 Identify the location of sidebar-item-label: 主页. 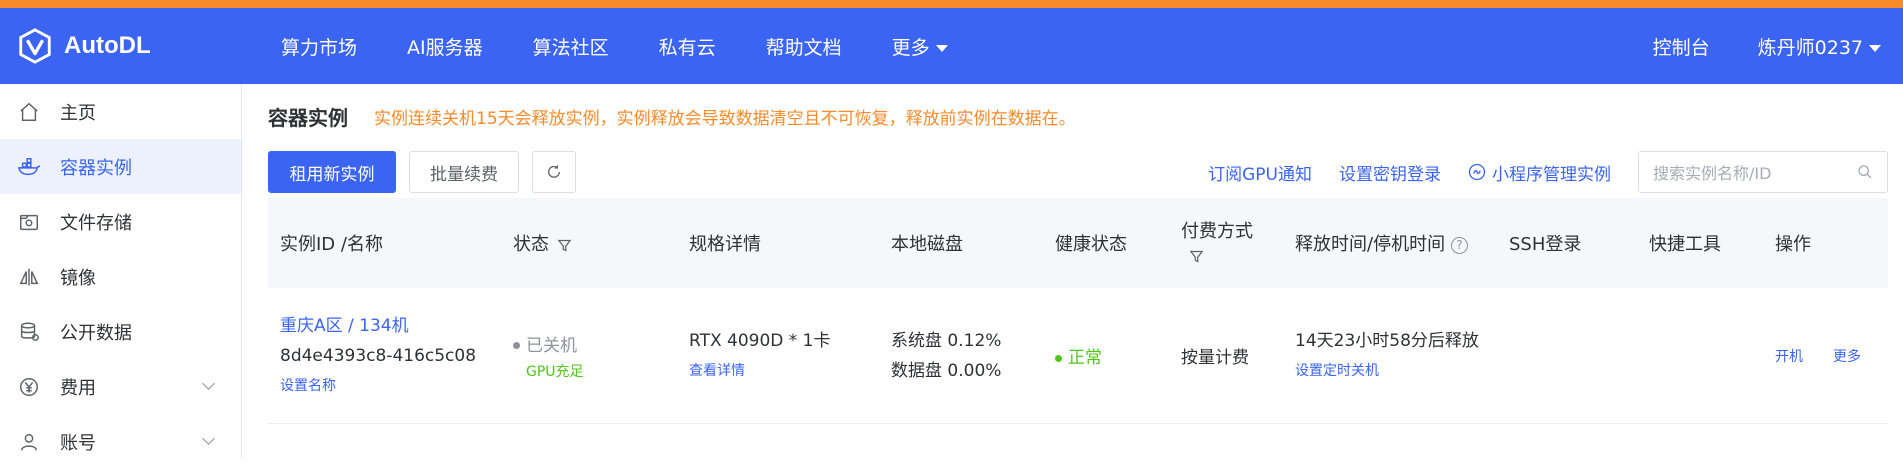
(78, 113).